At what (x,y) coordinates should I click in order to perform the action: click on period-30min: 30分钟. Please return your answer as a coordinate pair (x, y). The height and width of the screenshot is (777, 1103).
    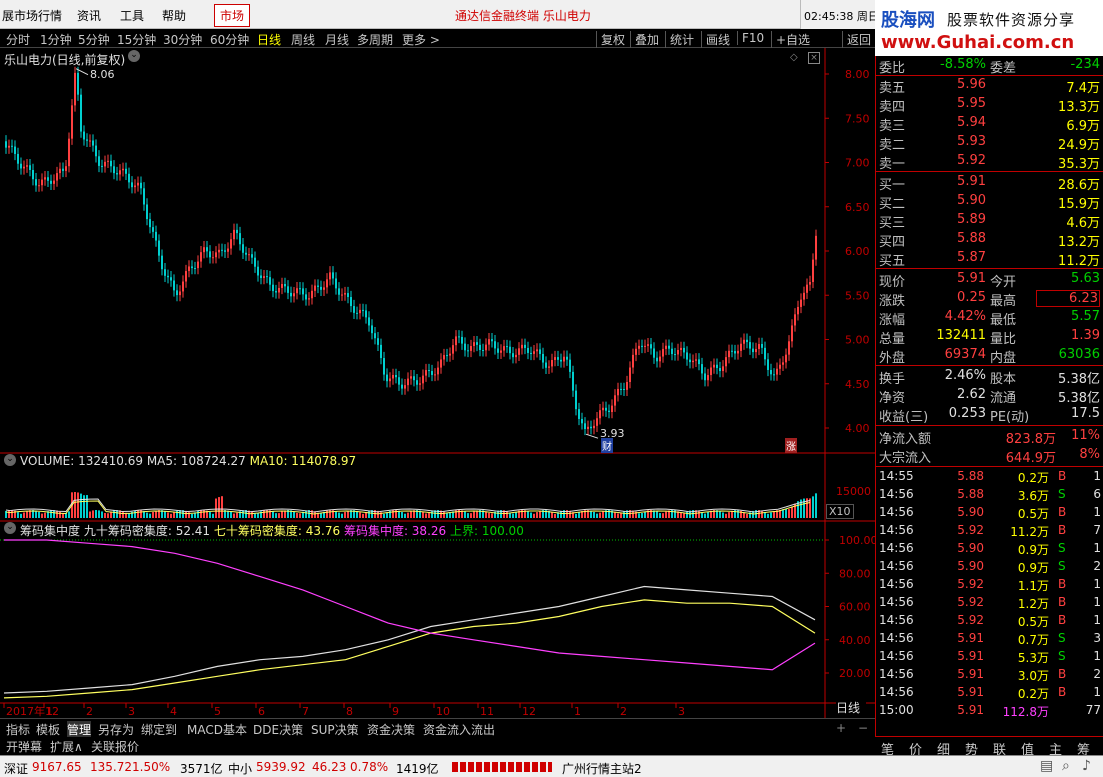
    Looking at the image, I should click on (182, 39).